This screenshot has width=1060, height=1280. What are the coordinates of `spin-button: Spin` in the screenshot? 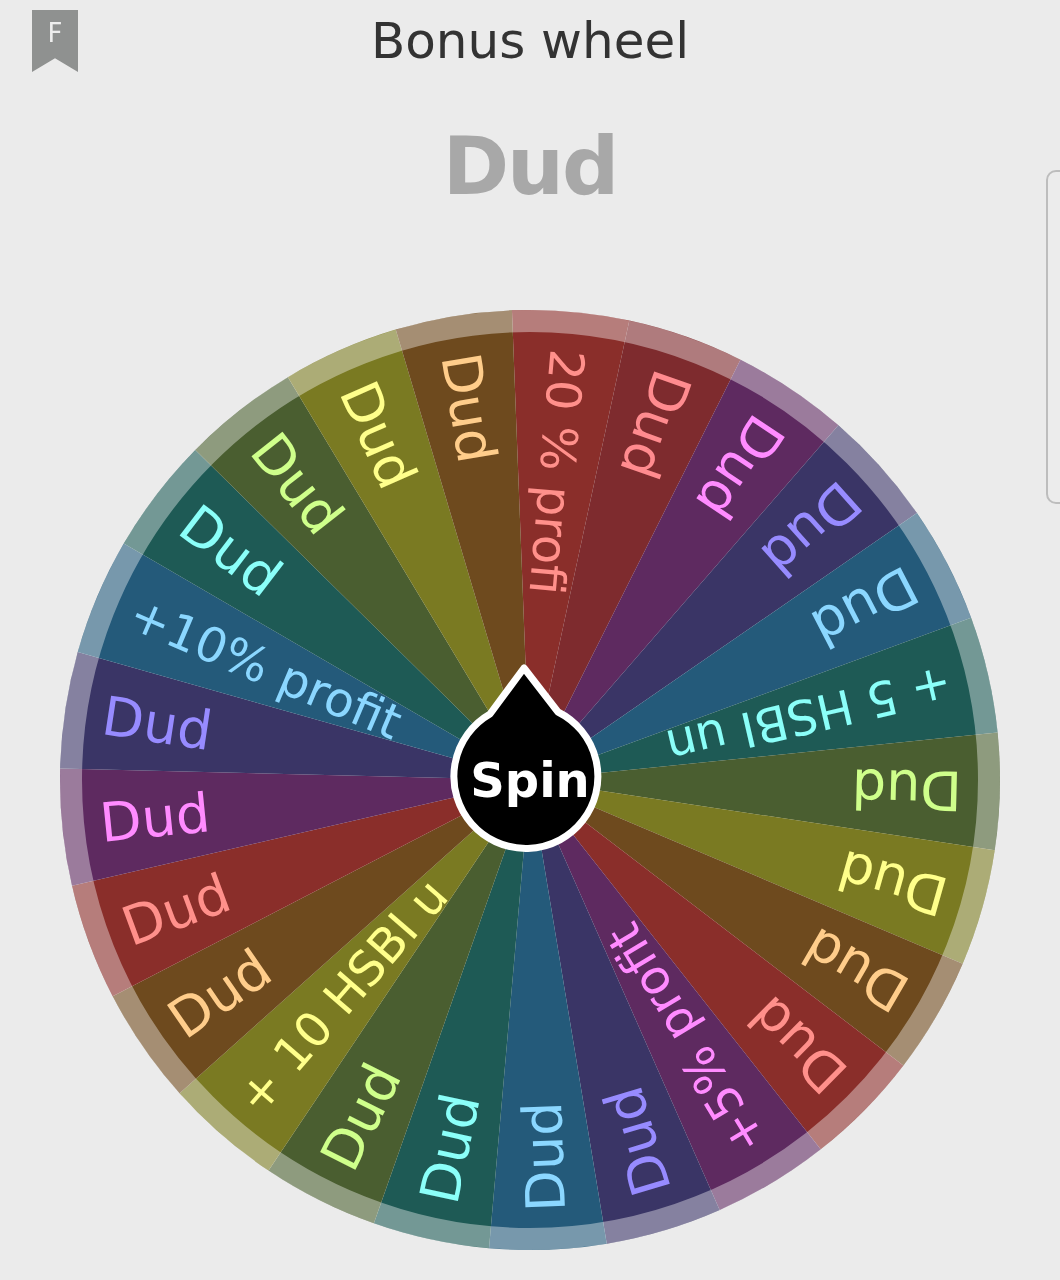 It's located at (526, 758).